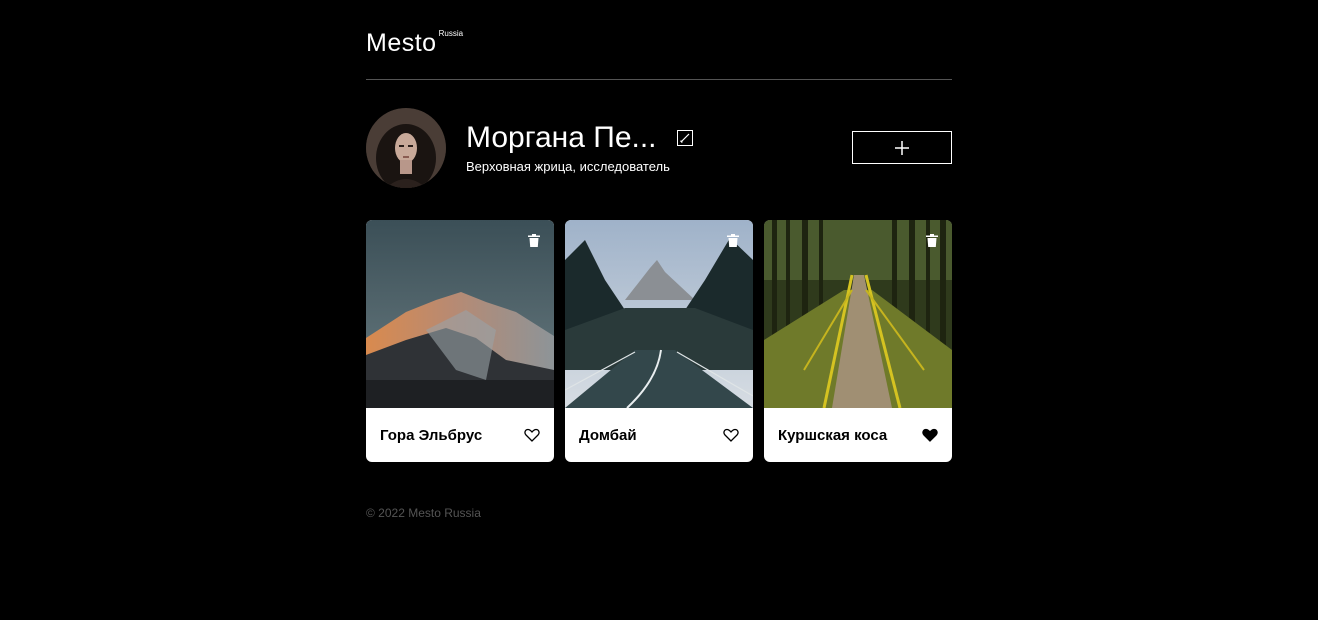  I want to click on header: Mesto Russia, so click(659, 40).